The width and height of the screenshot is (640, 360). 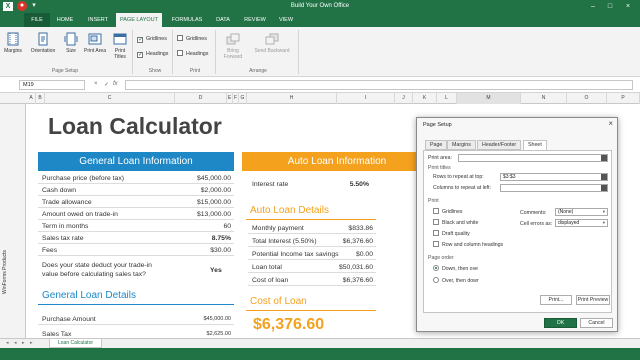 I want to click on checkbox-checked-icon: ✓, so click(x=140, y=40).